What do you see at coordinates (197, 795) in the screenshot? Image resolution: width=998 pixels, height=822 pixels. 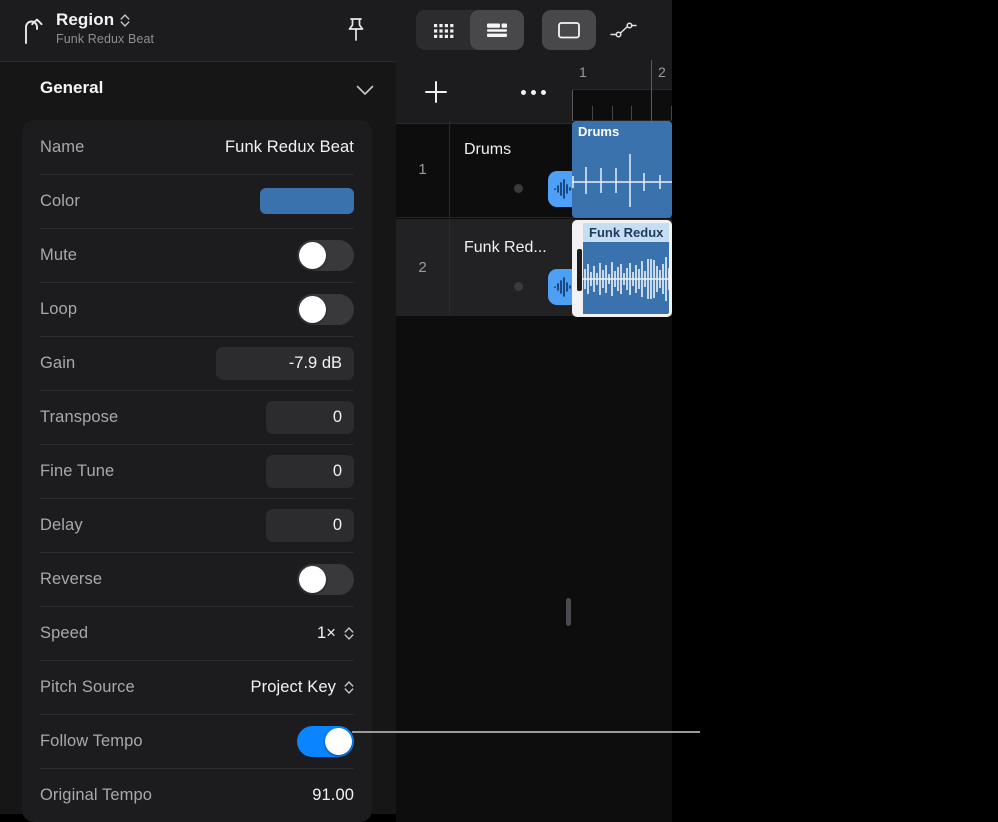 I see `param-row-original-tempo: Original Tempo 91.00` at bounding box center [197, 795].